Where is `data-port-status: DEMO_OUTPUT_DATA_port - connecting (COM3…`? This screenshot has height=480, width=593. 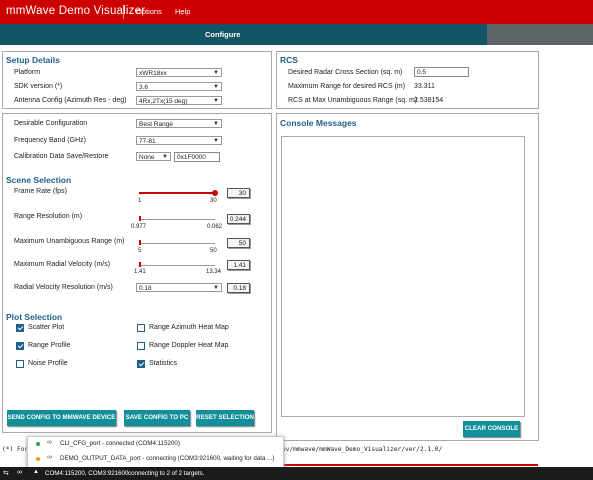 data-port-status: DEMO_OUTPUT_DATA_port - connecting (COM3… is located at coordinates (167, 458).